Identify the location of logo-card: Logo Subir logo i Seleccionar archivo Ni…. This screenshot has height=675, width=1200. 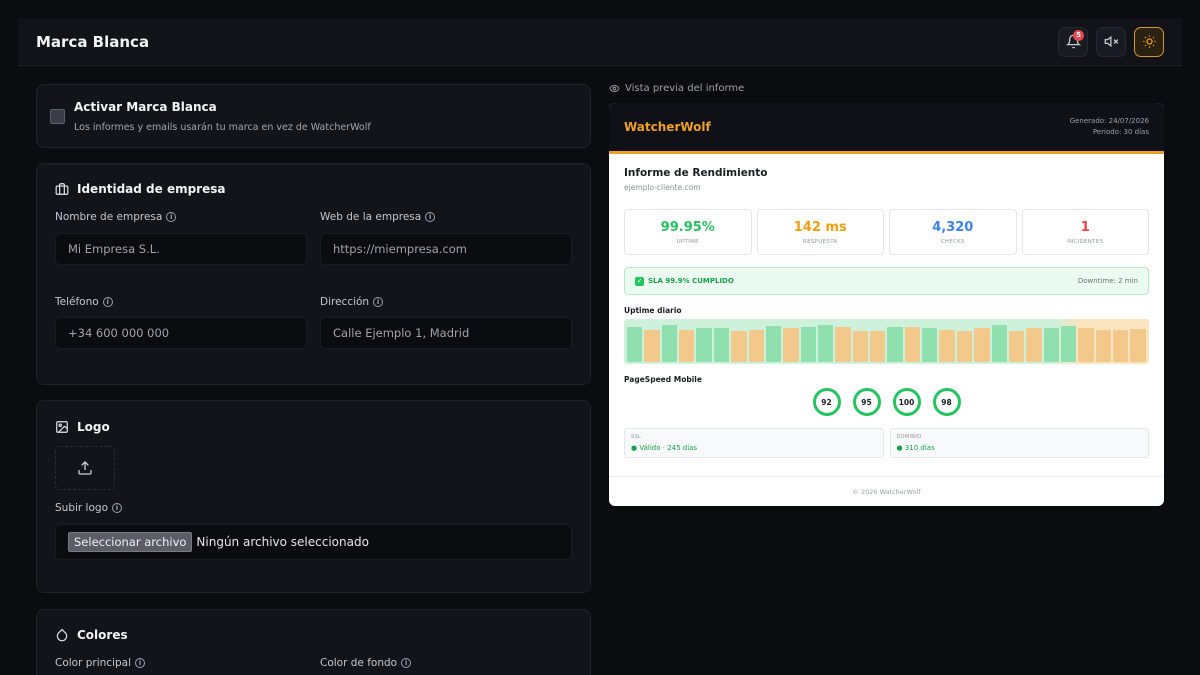
(313, 496).